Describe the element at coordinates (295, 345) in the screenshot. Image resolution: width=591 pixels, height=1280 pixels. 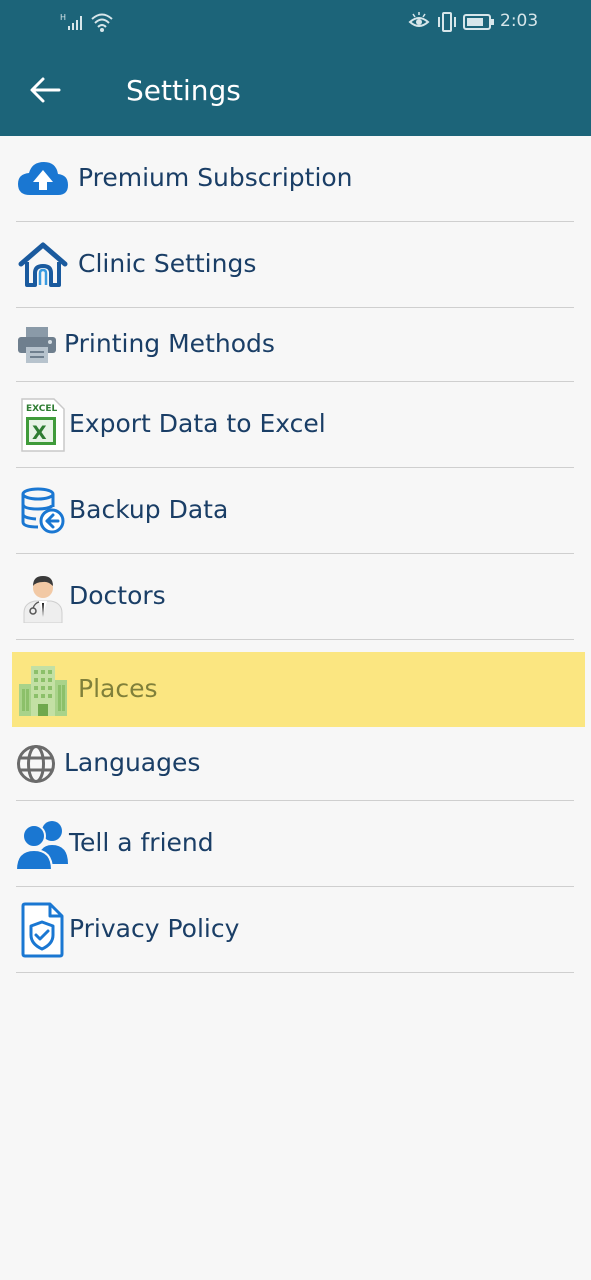
I see `menu-item-printing-methods: Printing Methods` at that location.